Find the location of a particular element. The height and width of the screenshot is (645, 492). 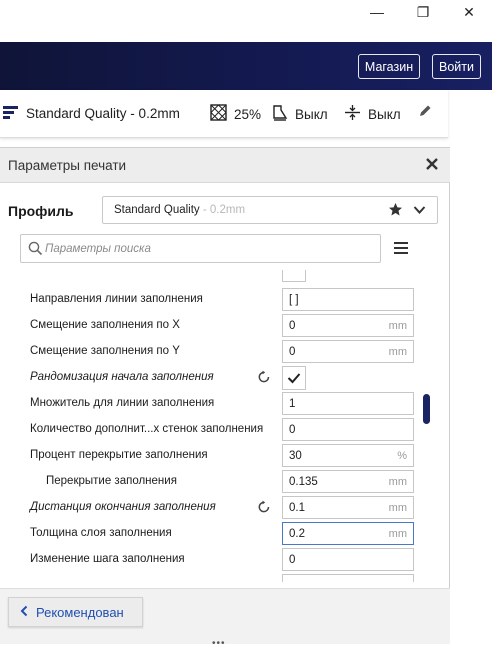

minimize-button: — is located at coordinates (377, 12).